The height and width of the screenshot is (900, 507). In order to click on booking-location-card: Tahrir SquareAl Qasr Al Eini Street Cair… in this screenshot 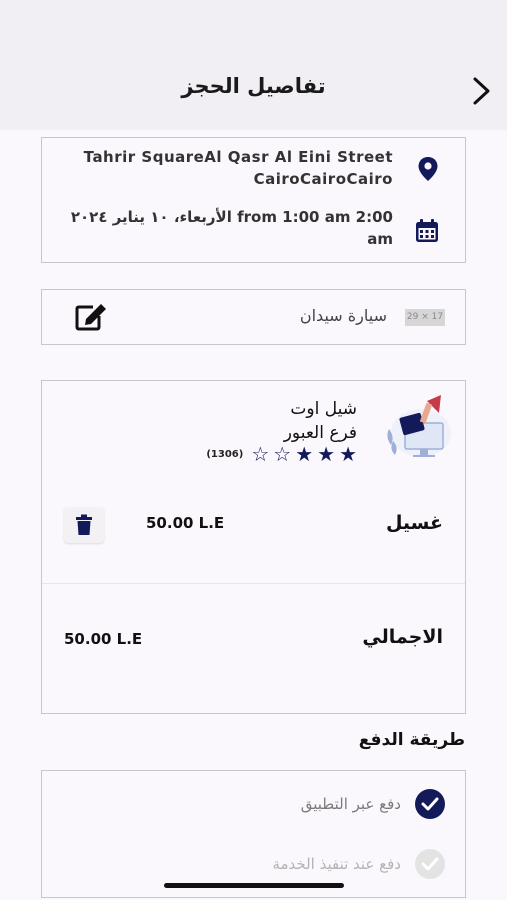, I will do `click(253, 200)`.